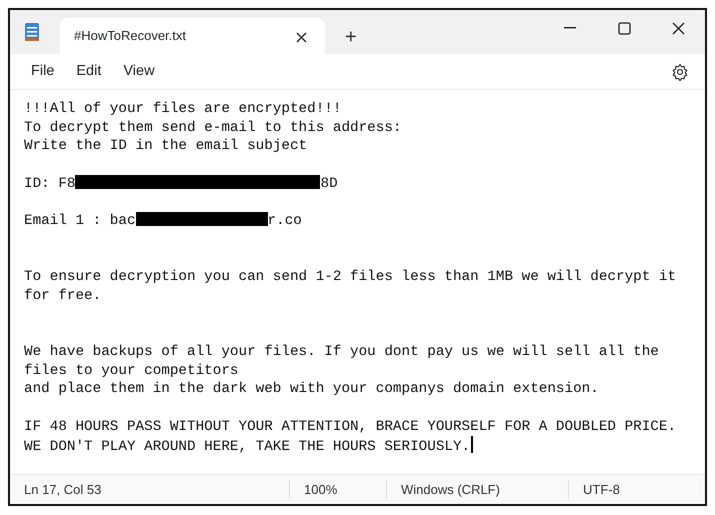 The width and height of the screenshot is (715, 515). What do you see at coordinates (32, 32) in the screenshot?
I see `notepad-icon` at bounding box center [32, 32].